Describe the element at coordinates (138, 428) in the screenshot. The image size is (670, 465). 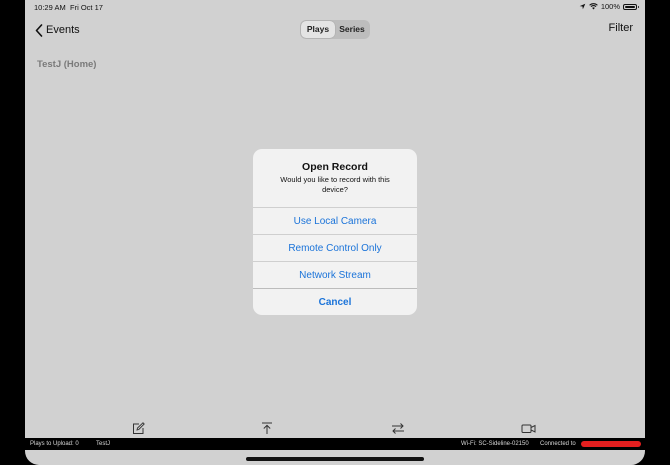
I see `compose-icon` at that location.